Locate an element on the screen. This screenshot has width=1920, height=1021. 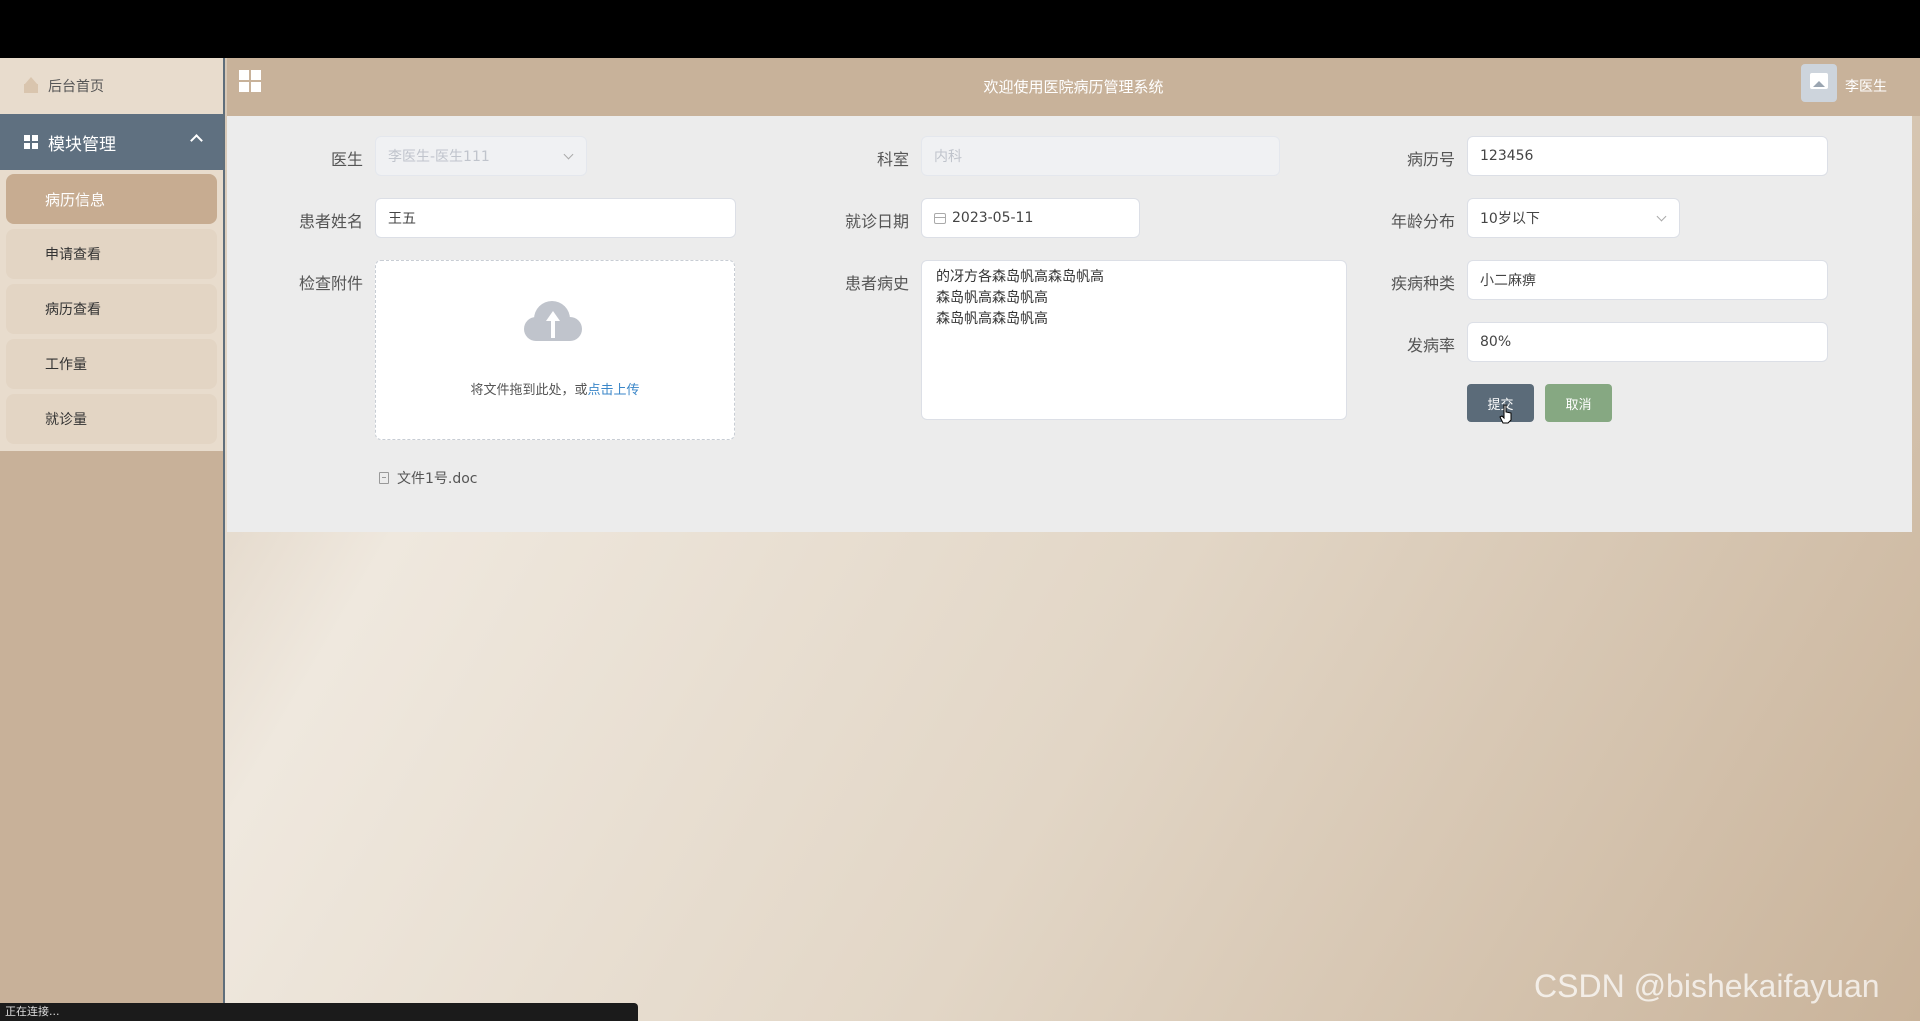
sidebar: 后台首页 模块管理 病历信息 申请查看 病历查看 工作量 就诊量 is located at coordinates (112, 539).